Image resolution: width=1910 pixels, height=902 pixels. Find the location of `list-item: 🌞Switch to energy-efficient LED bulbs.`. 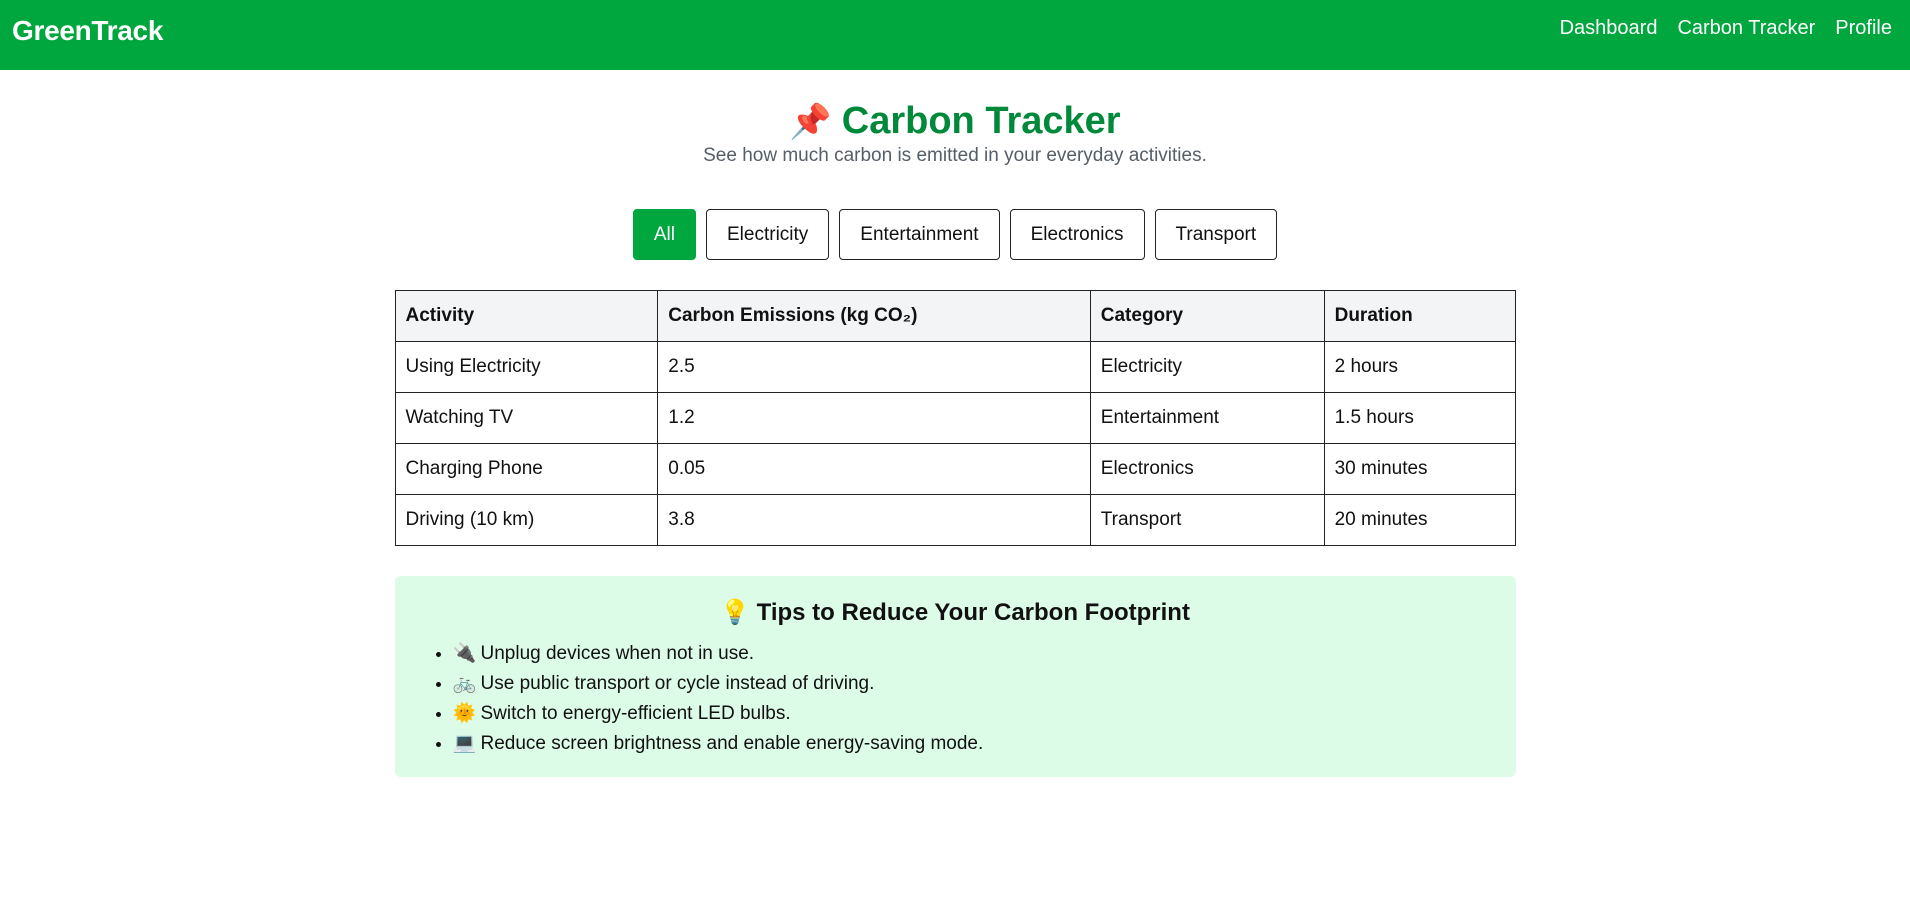

list-item: 🌞Switch to energy-efficient LED bulbs. is located at coordinates (984, 714).